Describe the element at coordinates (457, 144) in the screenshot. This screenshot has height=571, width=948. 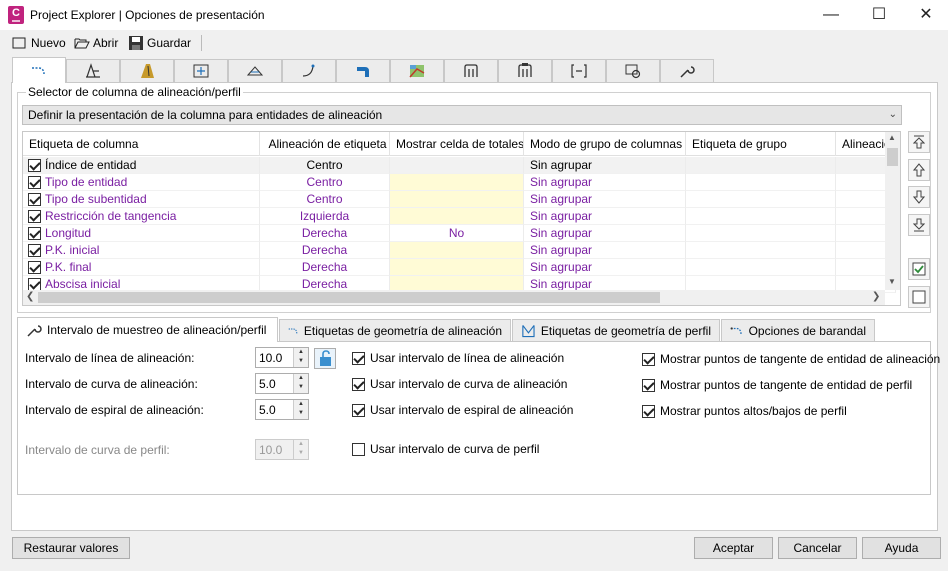
I see `col-header-totals: Mostrar celda de totales` at that location.